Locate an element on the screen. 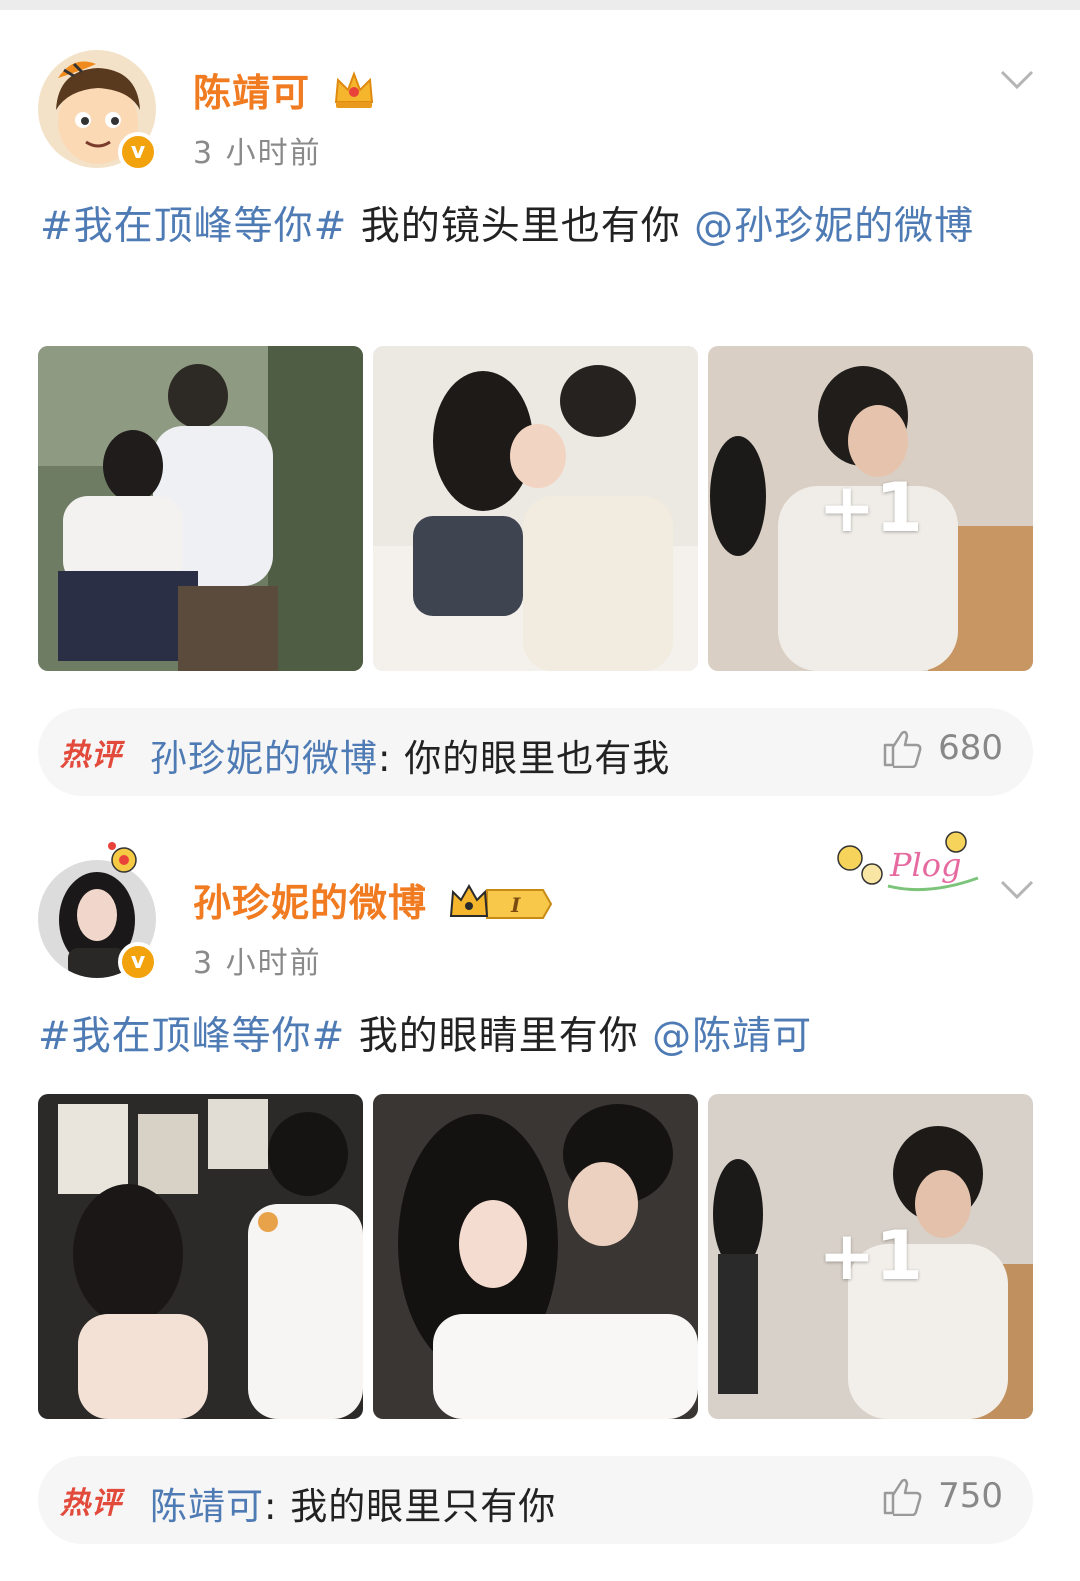 The width and height of the screenshot is (1080, 1581). plog-sticker-icon: Plog is located at coordinates (908, 861).